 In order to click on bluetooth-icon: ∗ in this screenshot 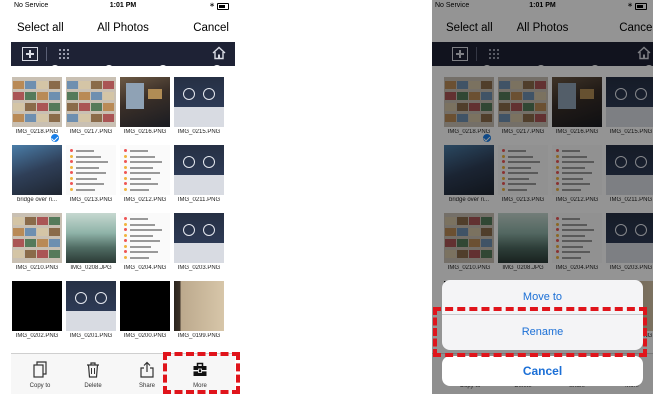, I will do `click(212, 5)`.